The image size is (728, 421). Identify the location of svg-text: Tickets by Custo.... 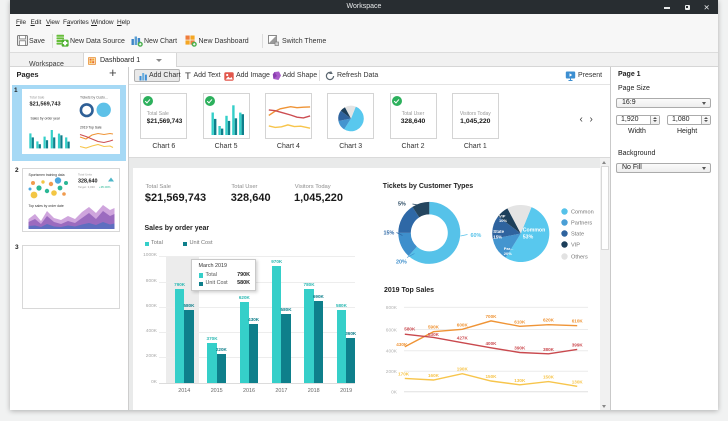
(94, 98).